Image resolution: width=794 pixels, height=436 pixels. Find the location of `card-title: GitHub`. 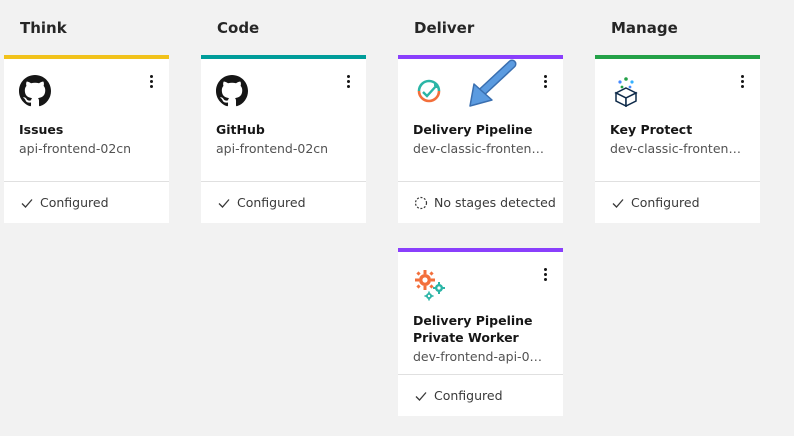

card-title: GitHub is located at coordinates (240, 129).